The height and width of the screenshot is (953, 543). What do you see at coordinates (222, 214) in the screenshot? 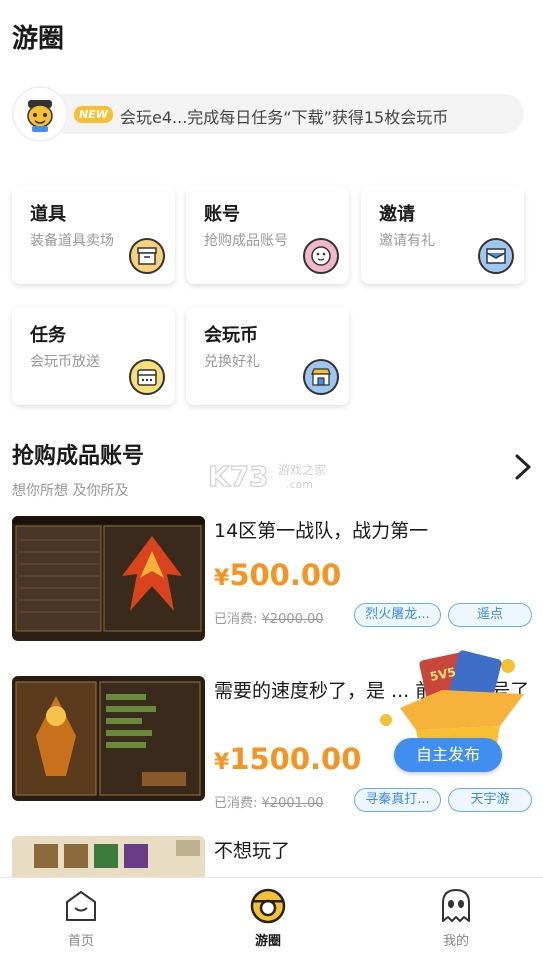
I see `card-title: 账号` at bounding box center [222, 214].